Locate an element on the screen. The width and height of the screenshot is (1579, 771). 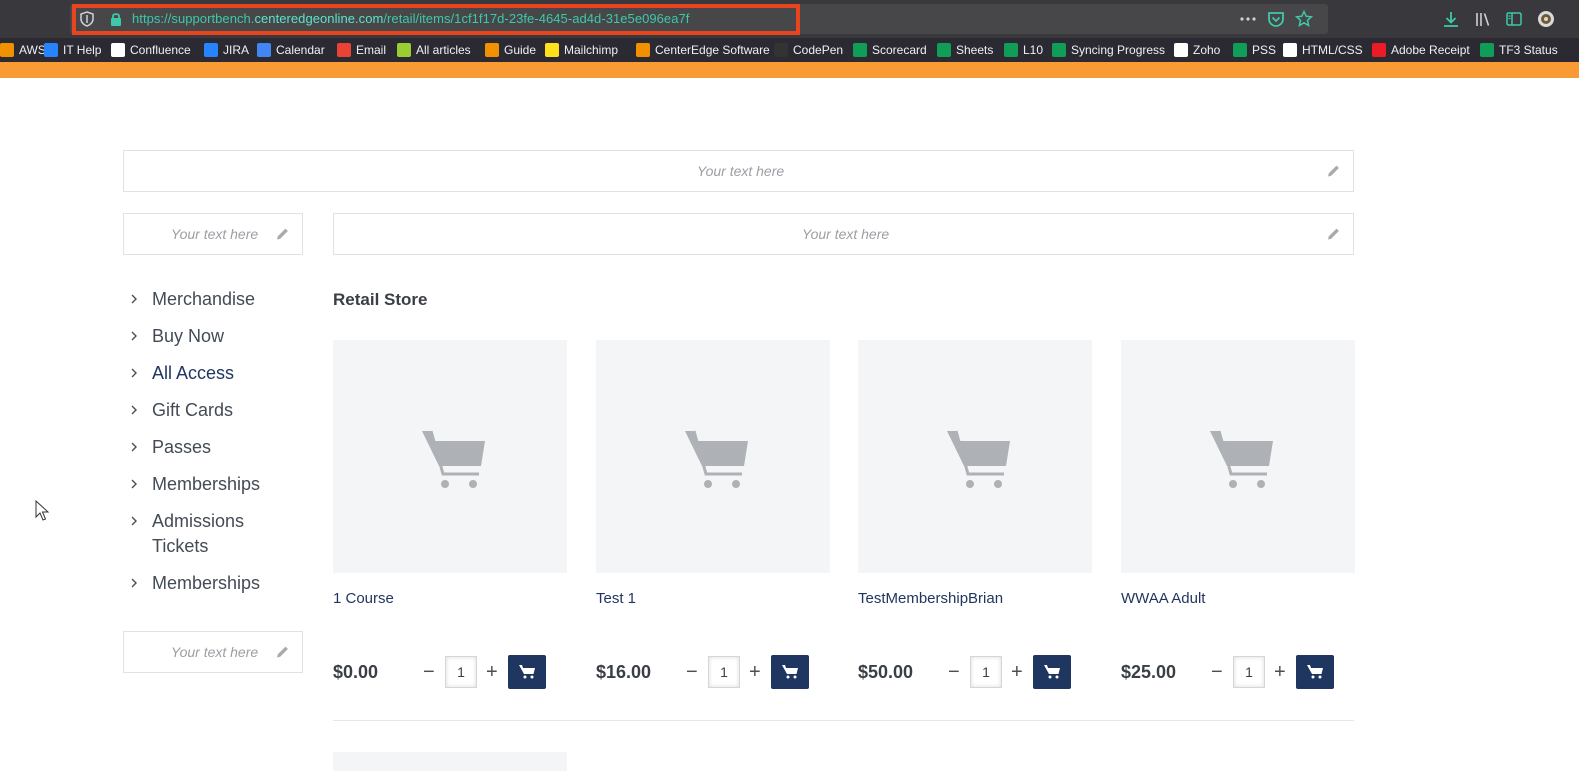
product-card: 1 Course $0.00 − + is located at coordinates (450, 530).